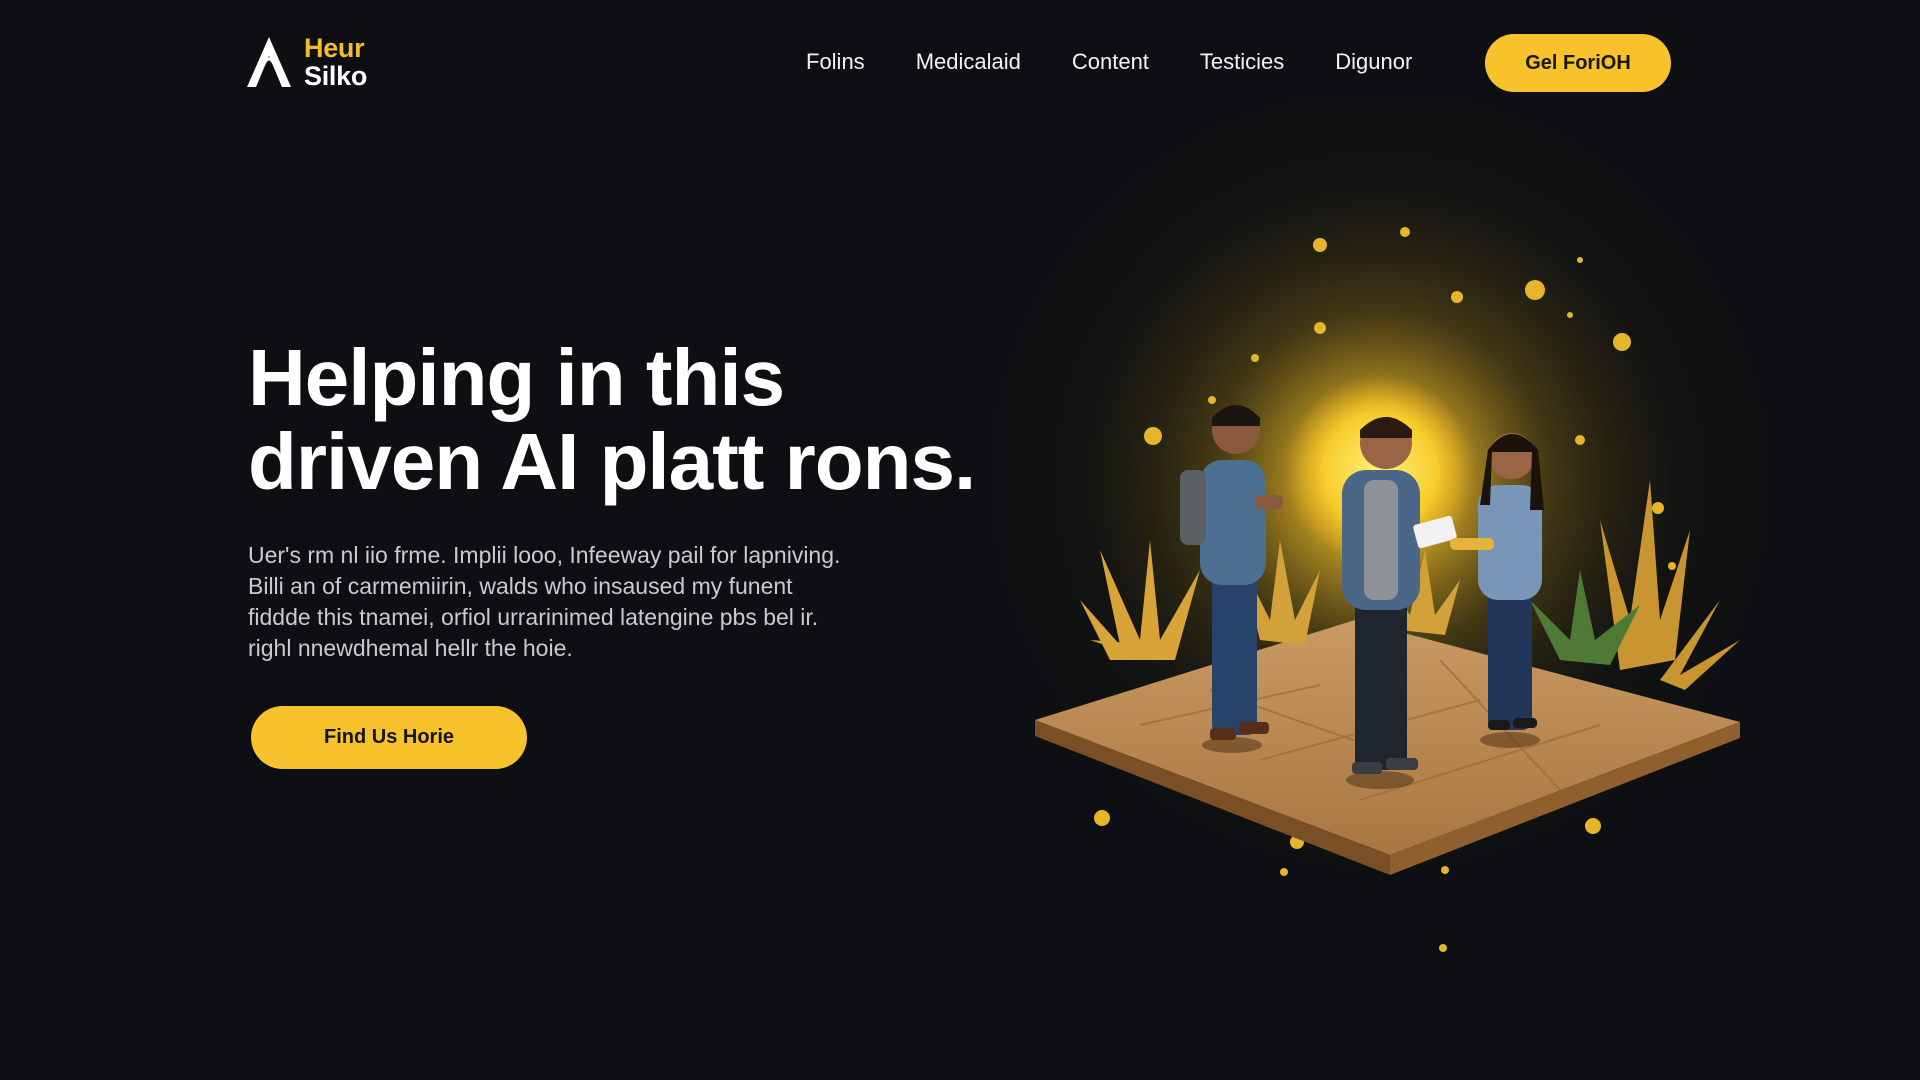 The height and width of the screenshot is (1080, 1920). I want to click on stylized-a-logo-icon, so click(269, 62).